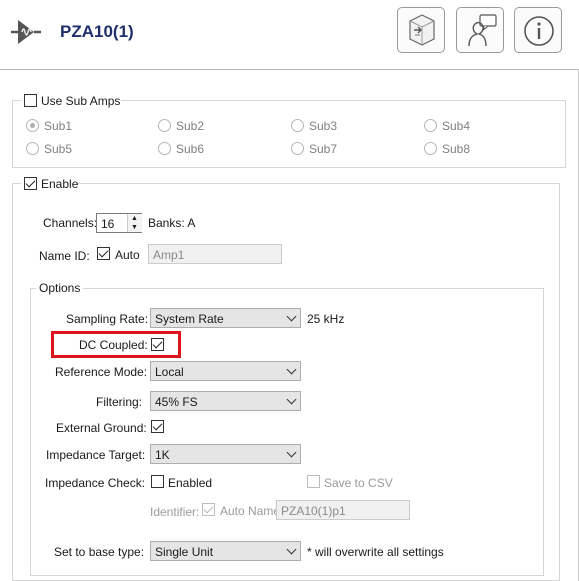 This screenshot has width=579, height=581. I want to click on identifier-field: PZA10(1)p1, so click(343, 510).